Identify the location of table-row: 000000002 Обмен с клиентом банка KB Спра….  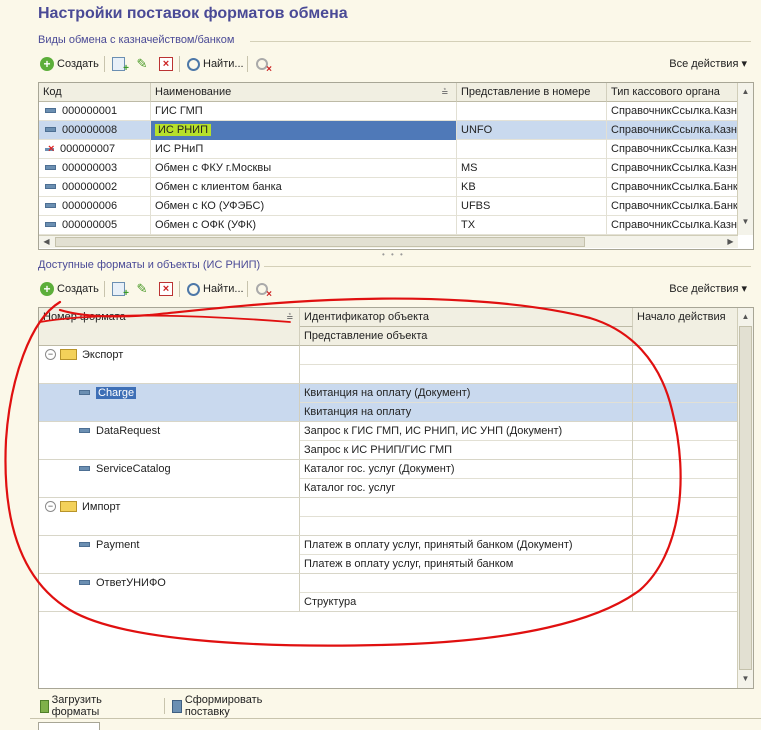
(388, 187).